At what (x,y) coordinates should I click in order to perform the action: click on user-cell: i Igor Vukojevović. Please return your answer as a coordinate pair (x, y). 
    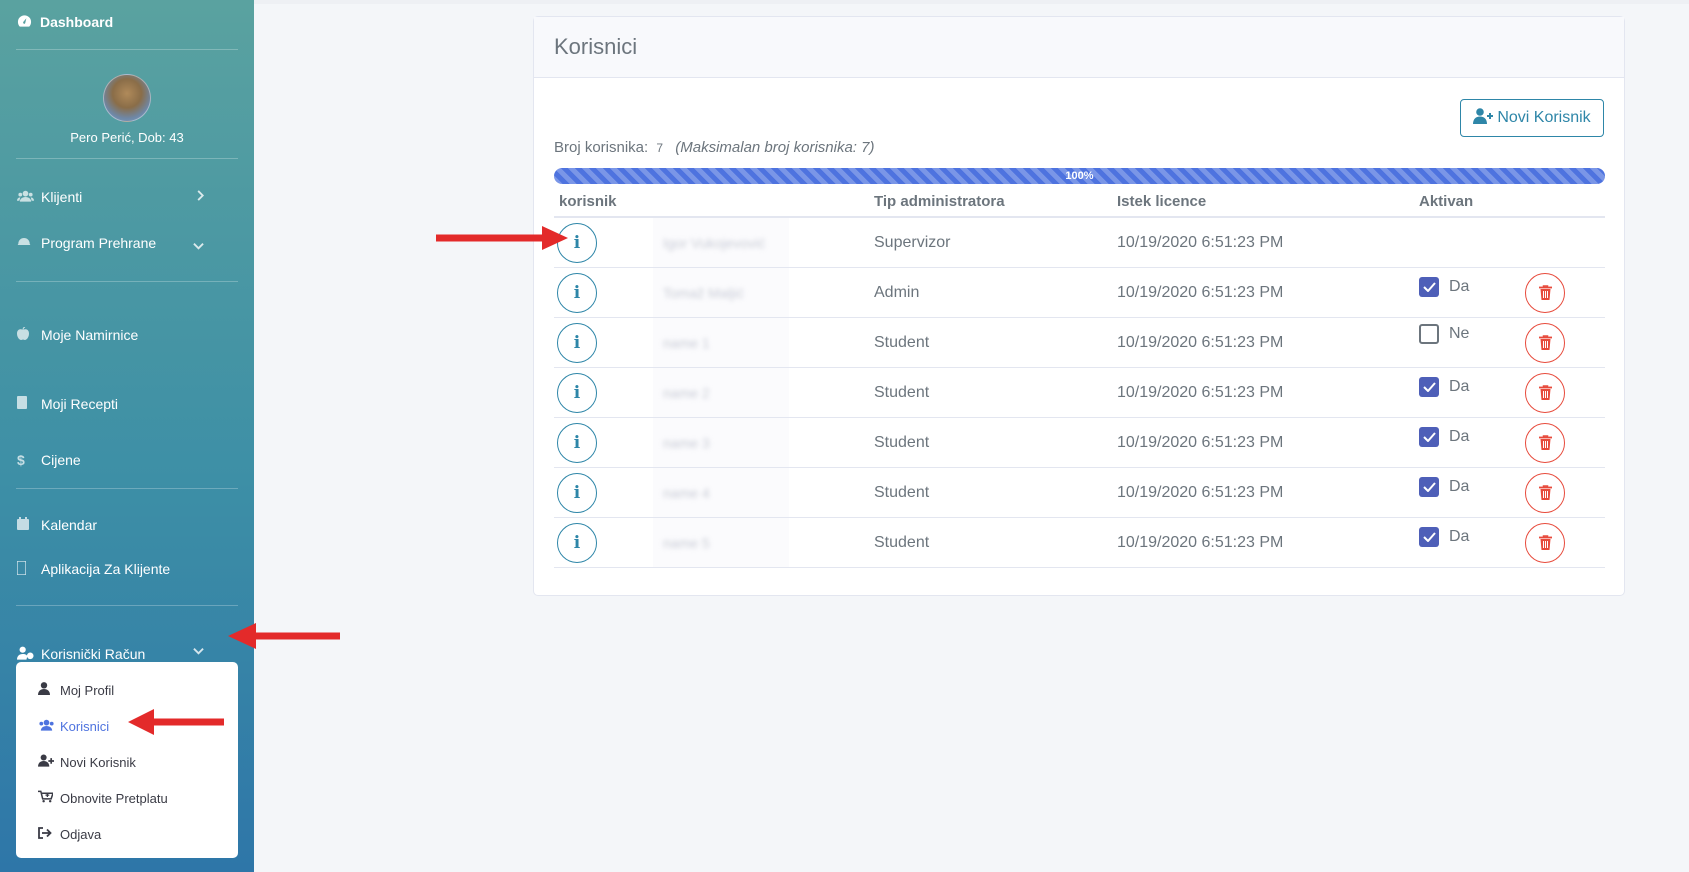
    Looking at the image, I should click on (711, 242).